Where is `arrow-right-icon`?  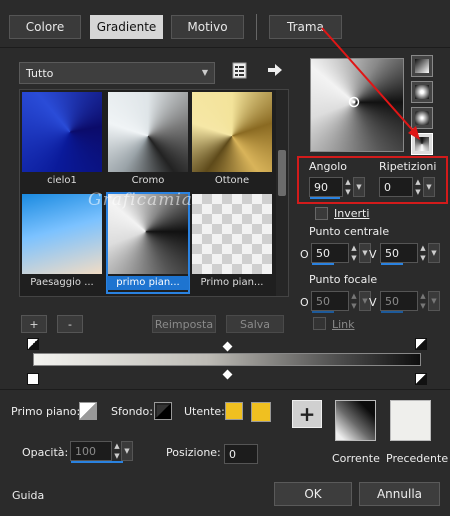 arrow-right-icon is located at coordinates (275, 70).